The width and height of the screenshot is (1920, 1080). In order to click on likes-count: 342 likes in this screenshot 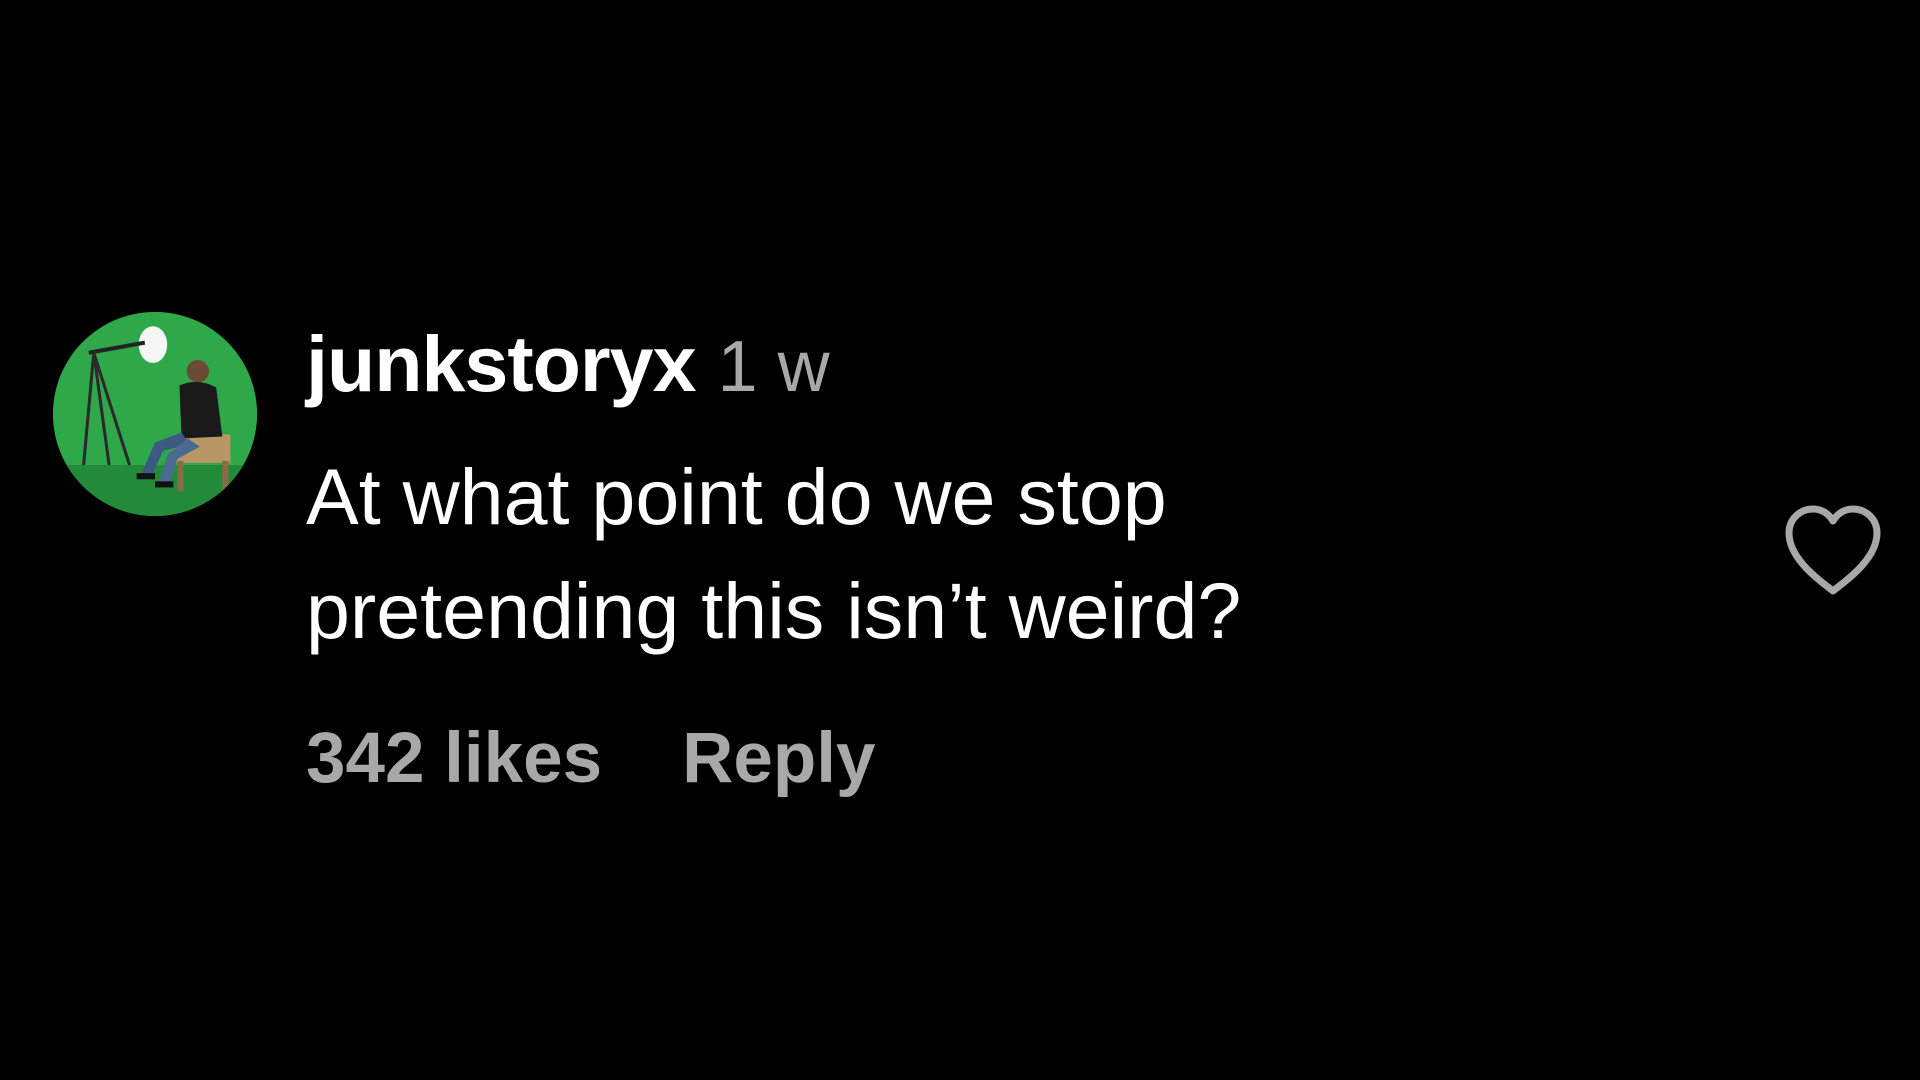, I will do `click(454, 758)`.